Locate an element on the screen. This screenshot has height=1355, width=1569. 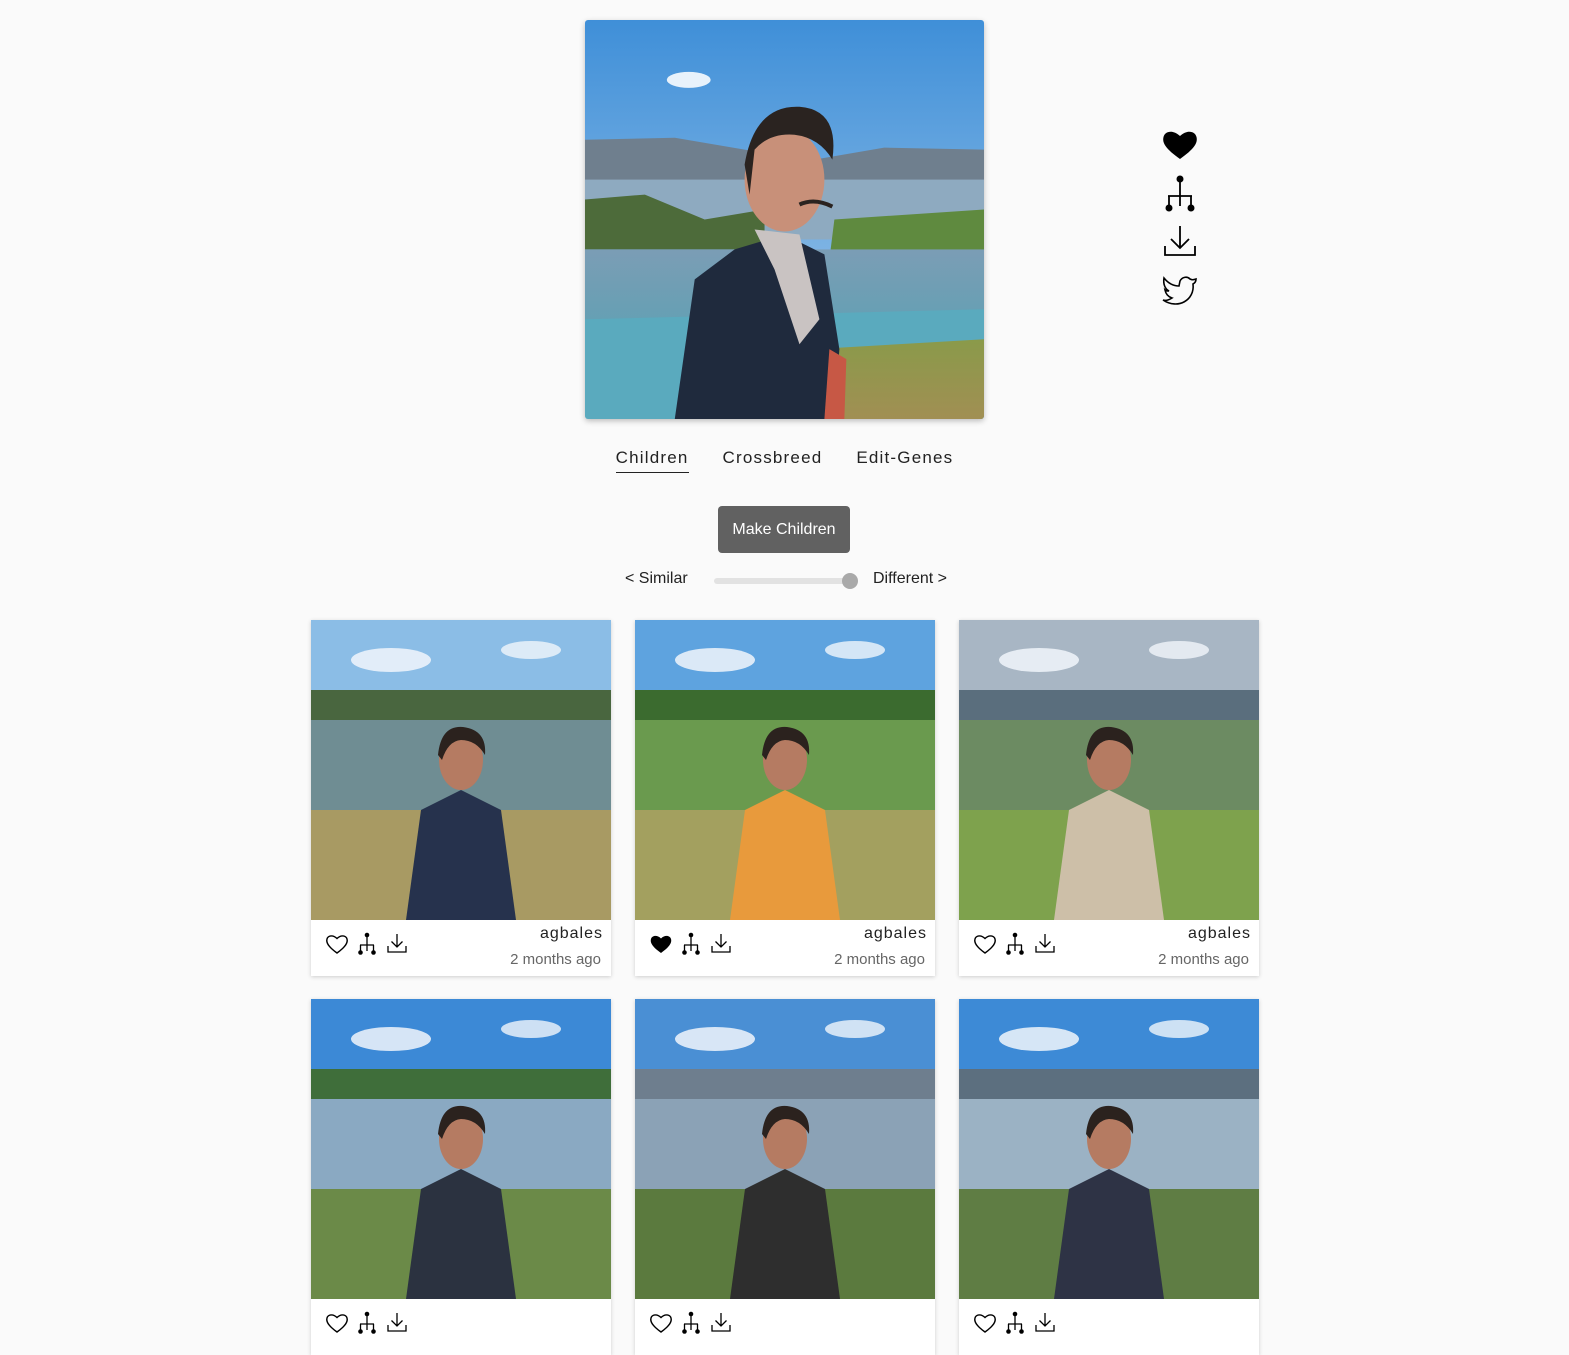
tab-children: Children is located at coordinates (652, 460).